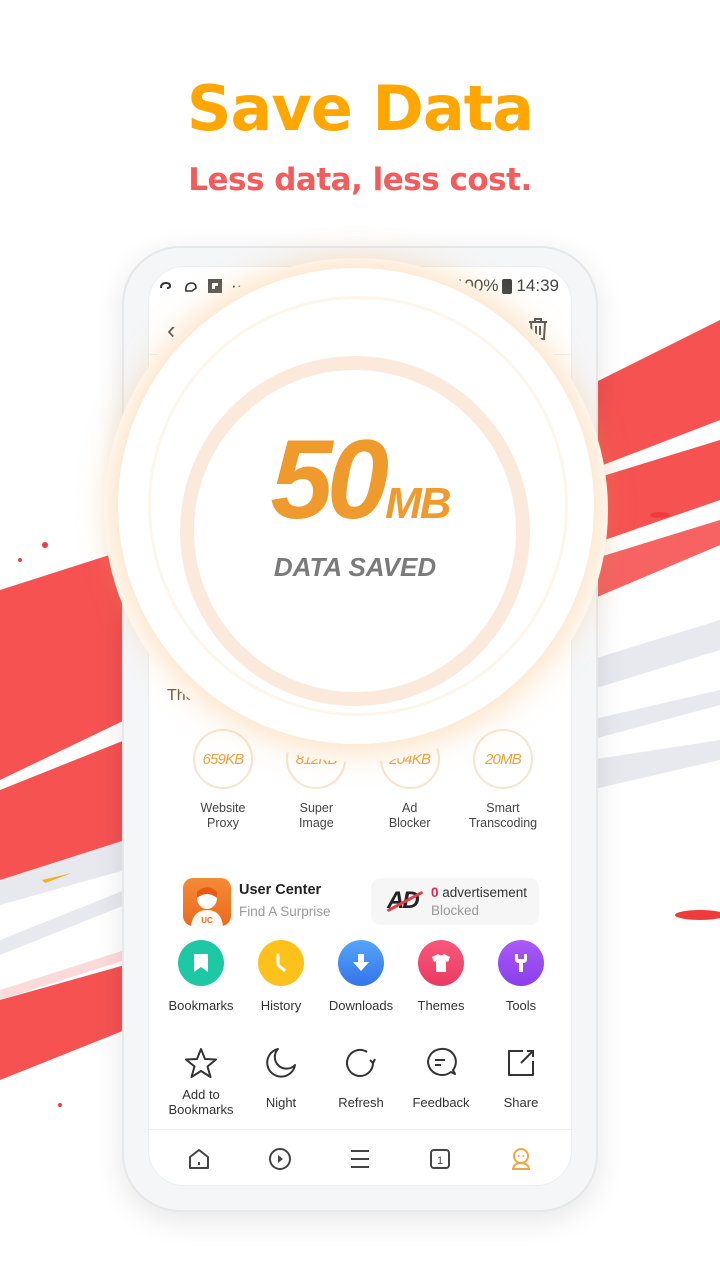 The image size is (720, 1280). I want to click on action-add-to-bookmarks: Add to Bookmarks, so click(201, 1081).